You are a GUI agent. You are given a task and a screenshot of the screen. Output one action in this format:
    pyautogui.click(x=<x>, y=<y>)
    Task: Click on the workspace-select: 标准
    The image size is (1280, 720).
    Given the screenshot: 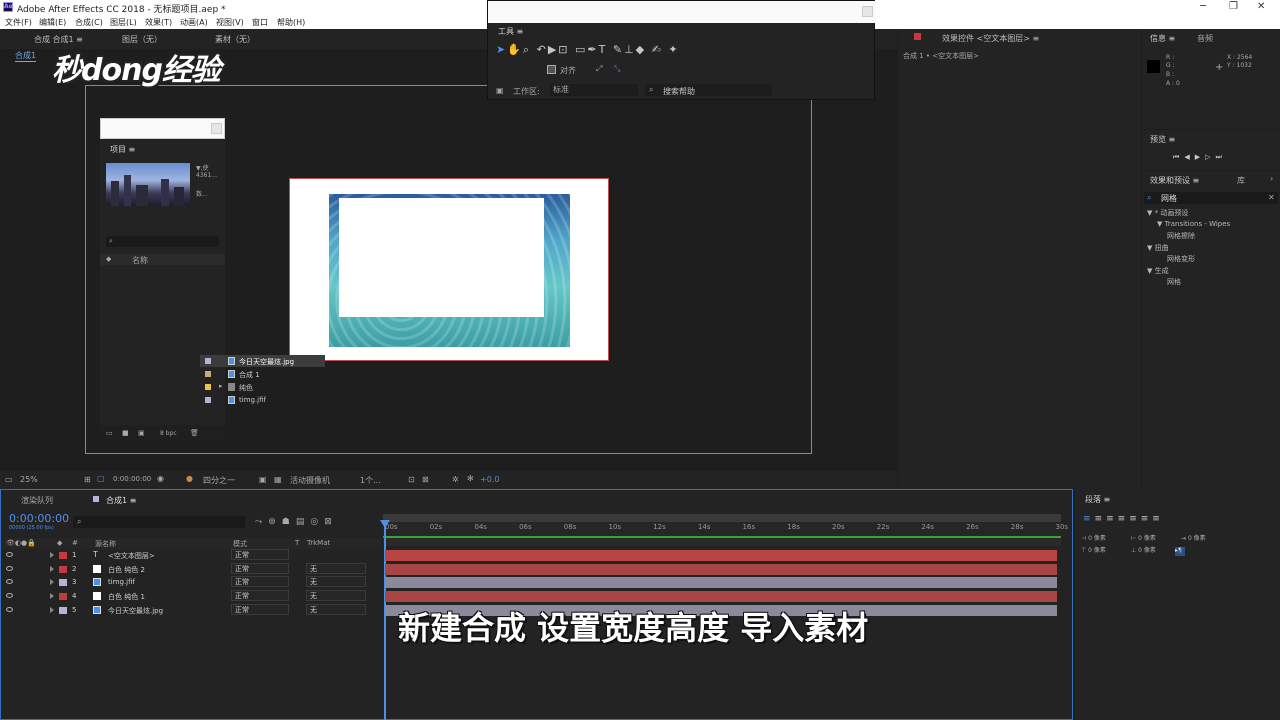 What is the action you would take?
    pyautogui.click(x=594, y=90)
    